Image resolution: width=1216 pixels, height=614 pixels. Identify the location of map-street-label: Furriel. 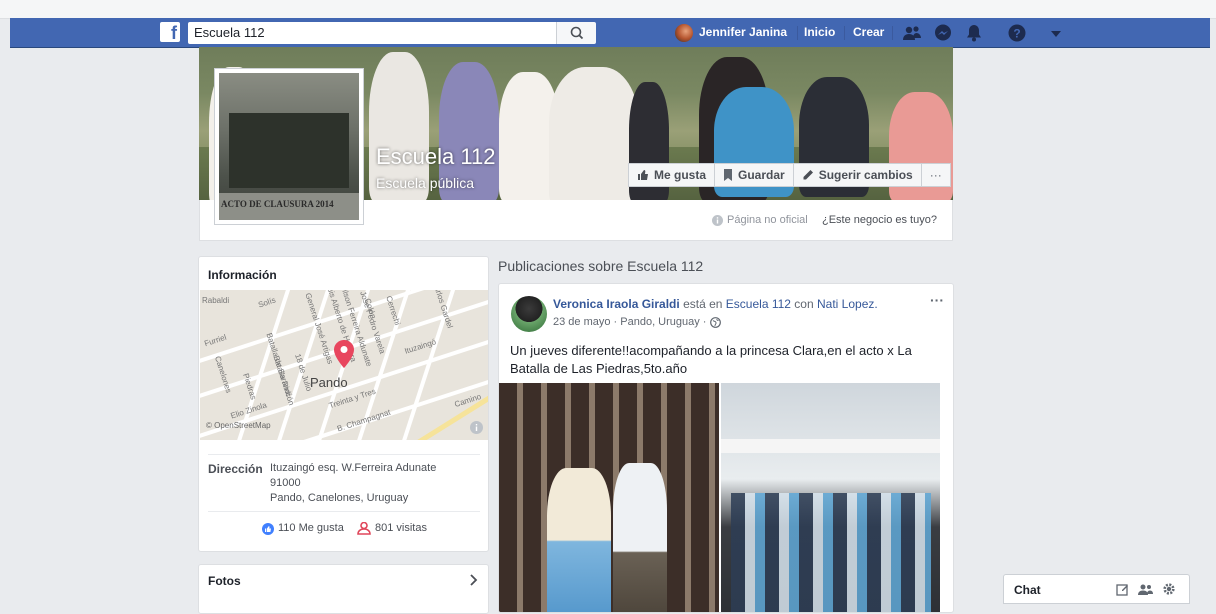
(215, 340).